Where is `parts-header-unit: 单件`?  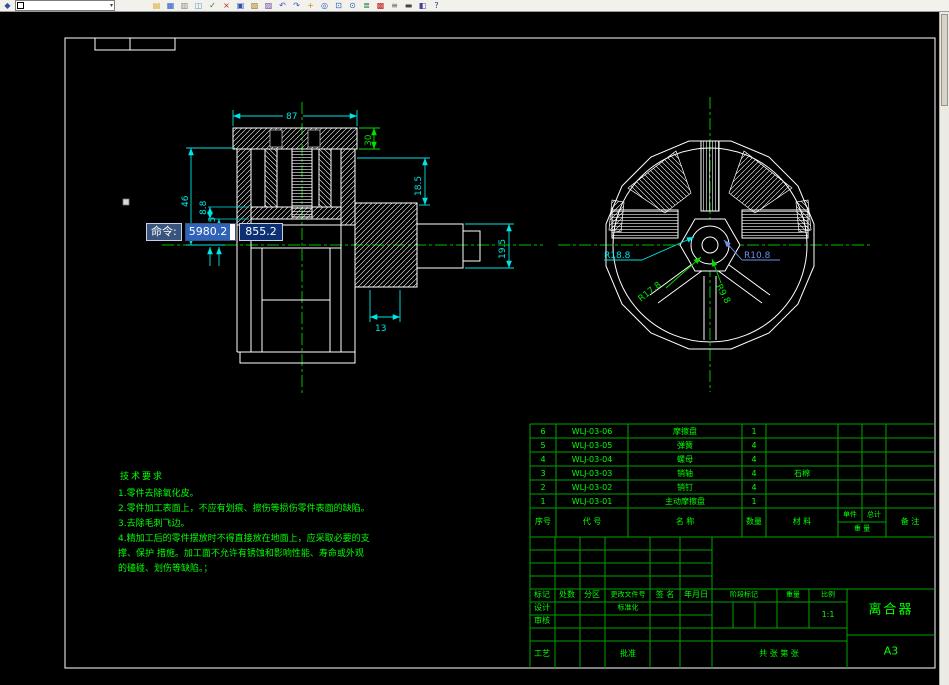
parts-header-unit: 单件 is located at coordinates (850, 515).